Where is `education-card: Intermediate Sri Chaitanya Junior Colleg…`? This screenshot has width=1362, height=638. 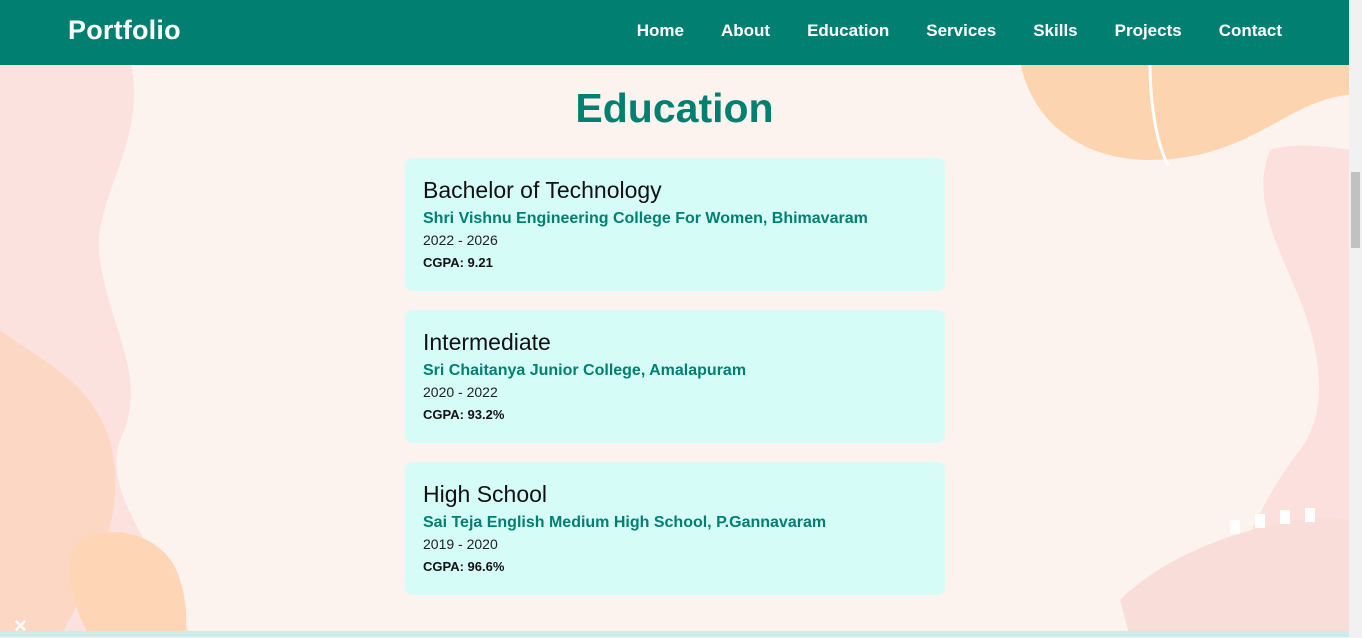 education-card: Intermediate Sri Chaitanya Junior Colleg… is located at coordinates (675, 376).